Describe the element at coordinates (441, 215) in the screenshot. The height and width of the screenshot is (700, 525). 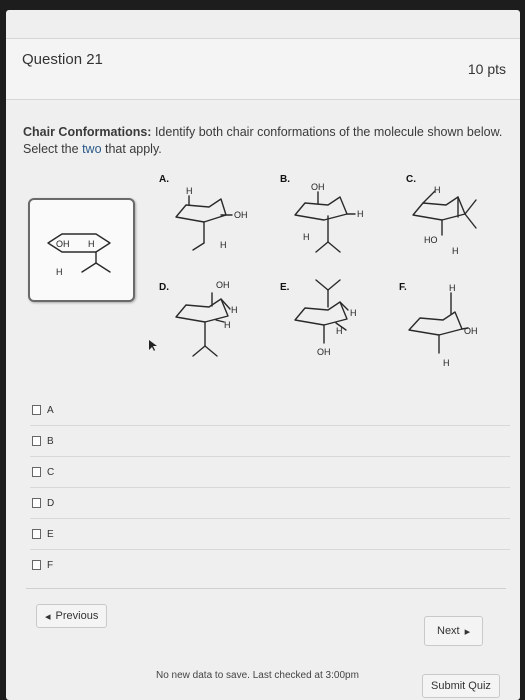
I see `structure-c: C. H HO H` at that location.